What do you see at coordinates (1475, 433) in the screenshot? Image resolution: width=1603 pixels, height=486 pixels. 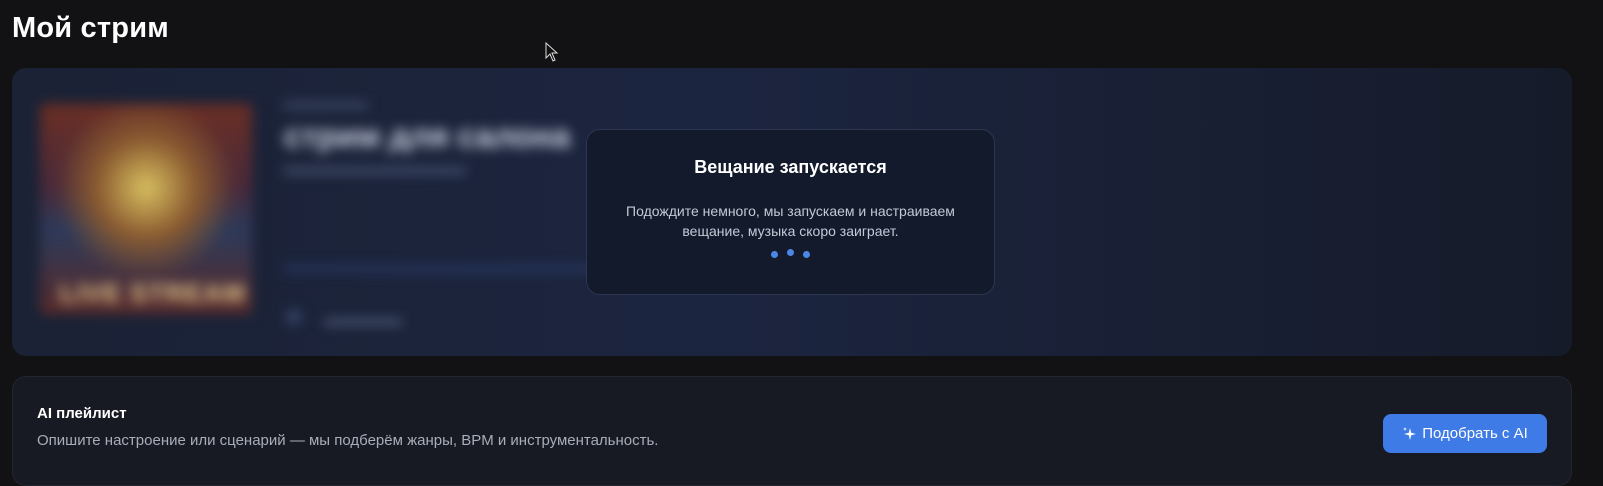 I see `pick-with-ai-button-label: Подобрать с AI` at bounding box center [1475, 433].